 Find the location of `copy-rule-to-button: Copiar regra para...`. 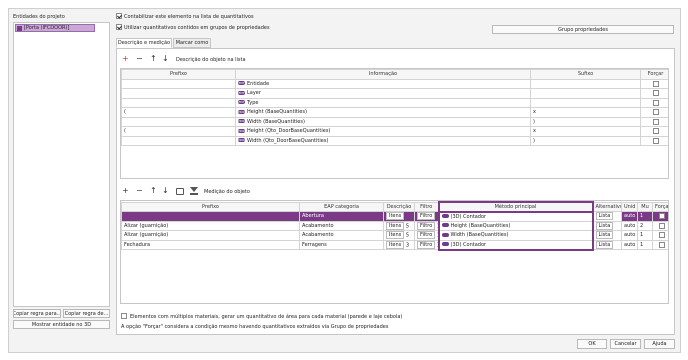

copy-rule-to-button: Copiar regra para... is located at coordinates (37, 313).